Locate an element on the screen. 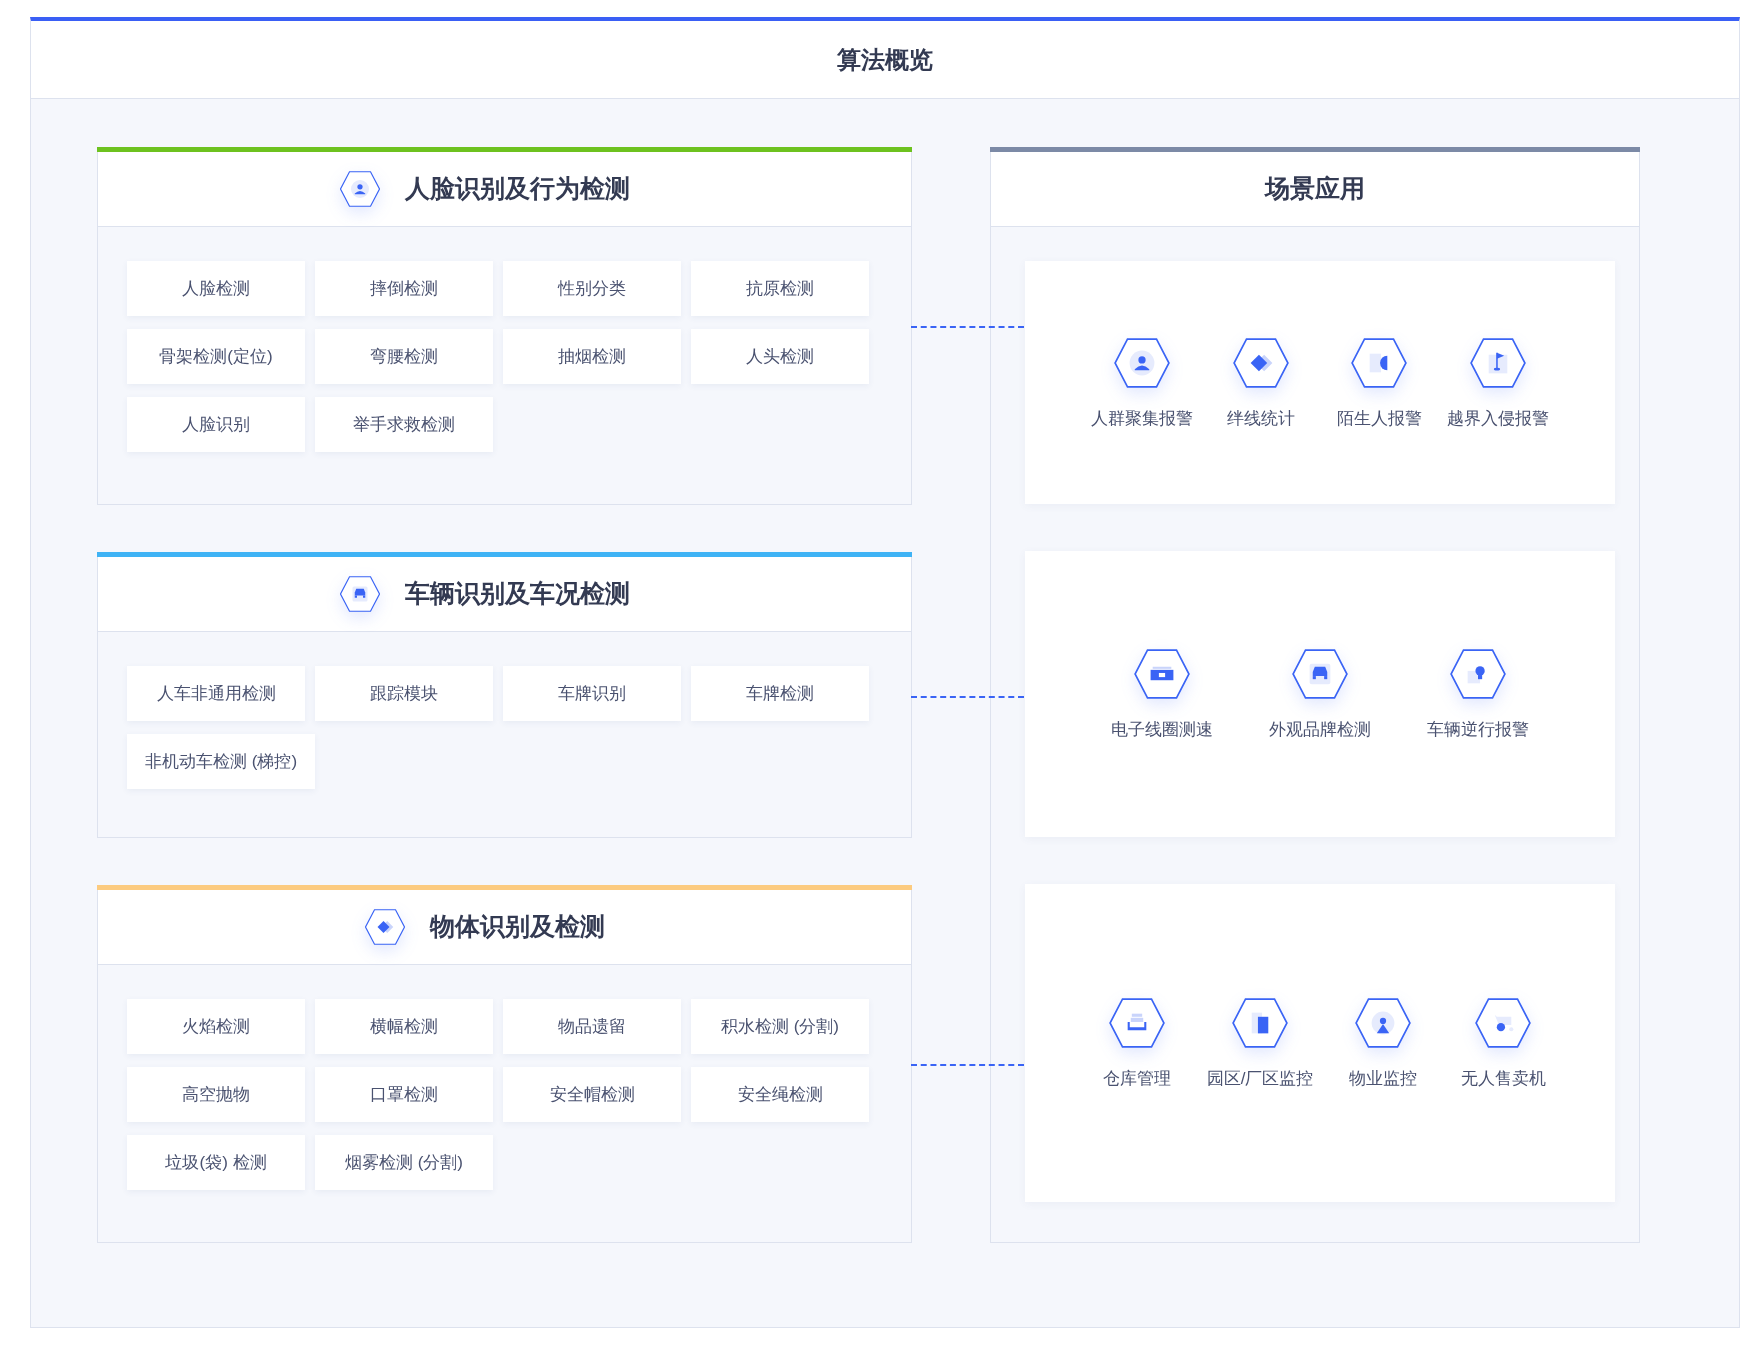 This screenshot has height=1345, width=1760. panel-title: 场景应用 is located at coordinates (1315, 189).